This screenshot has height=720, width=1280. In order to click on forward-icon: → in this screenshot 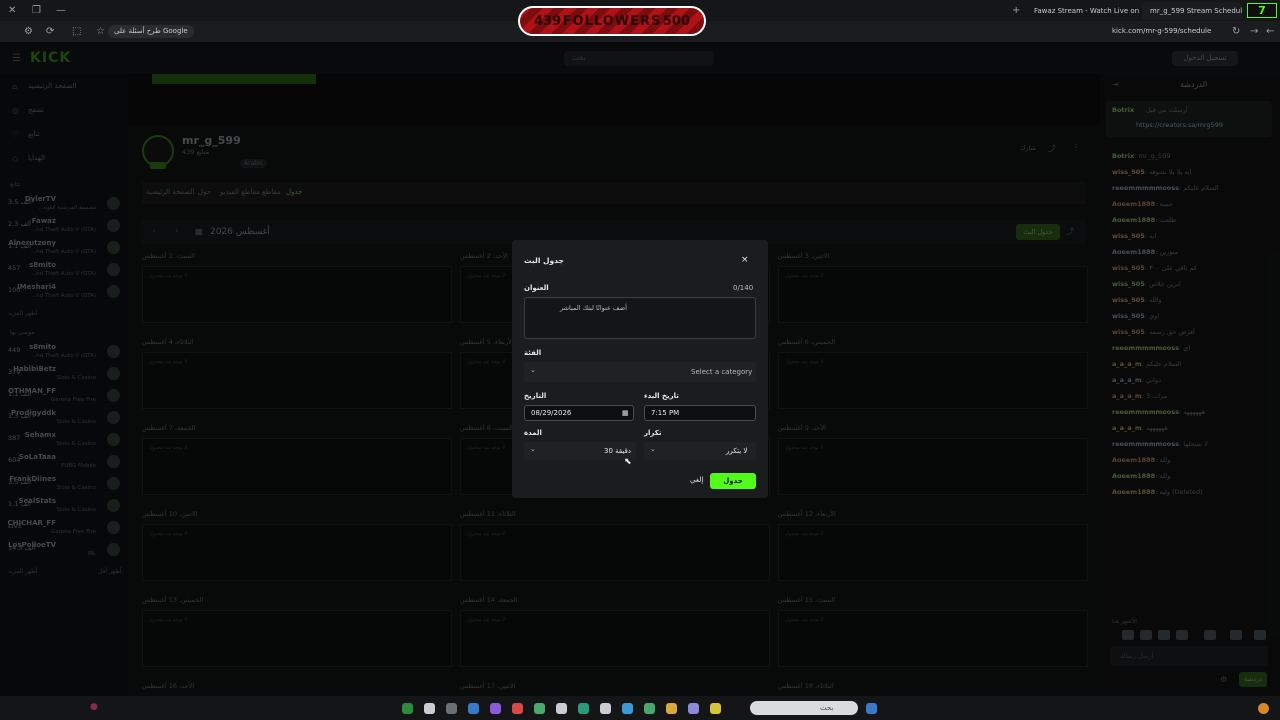, I will do `click(1254, 31)`.